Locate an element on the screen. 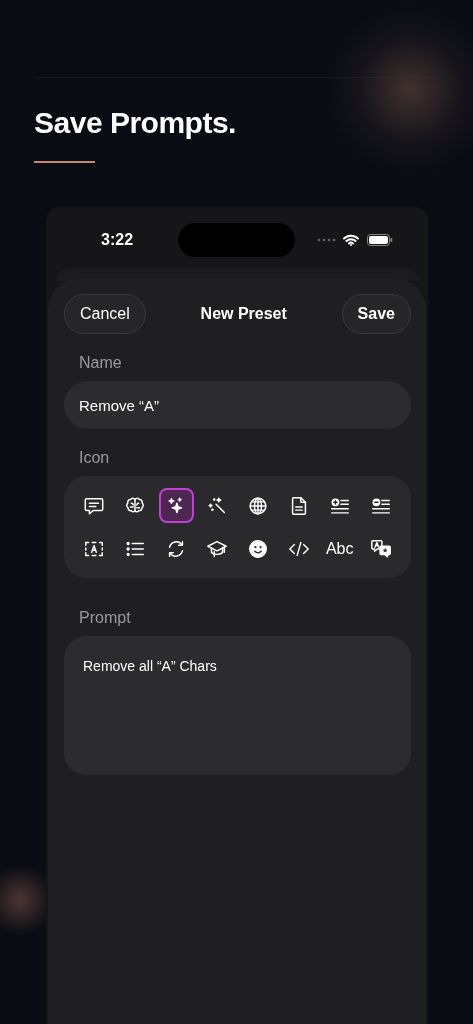 The height and width of the screenshot is (1024, 473). signal-icon is located at coordinates (327, 240).